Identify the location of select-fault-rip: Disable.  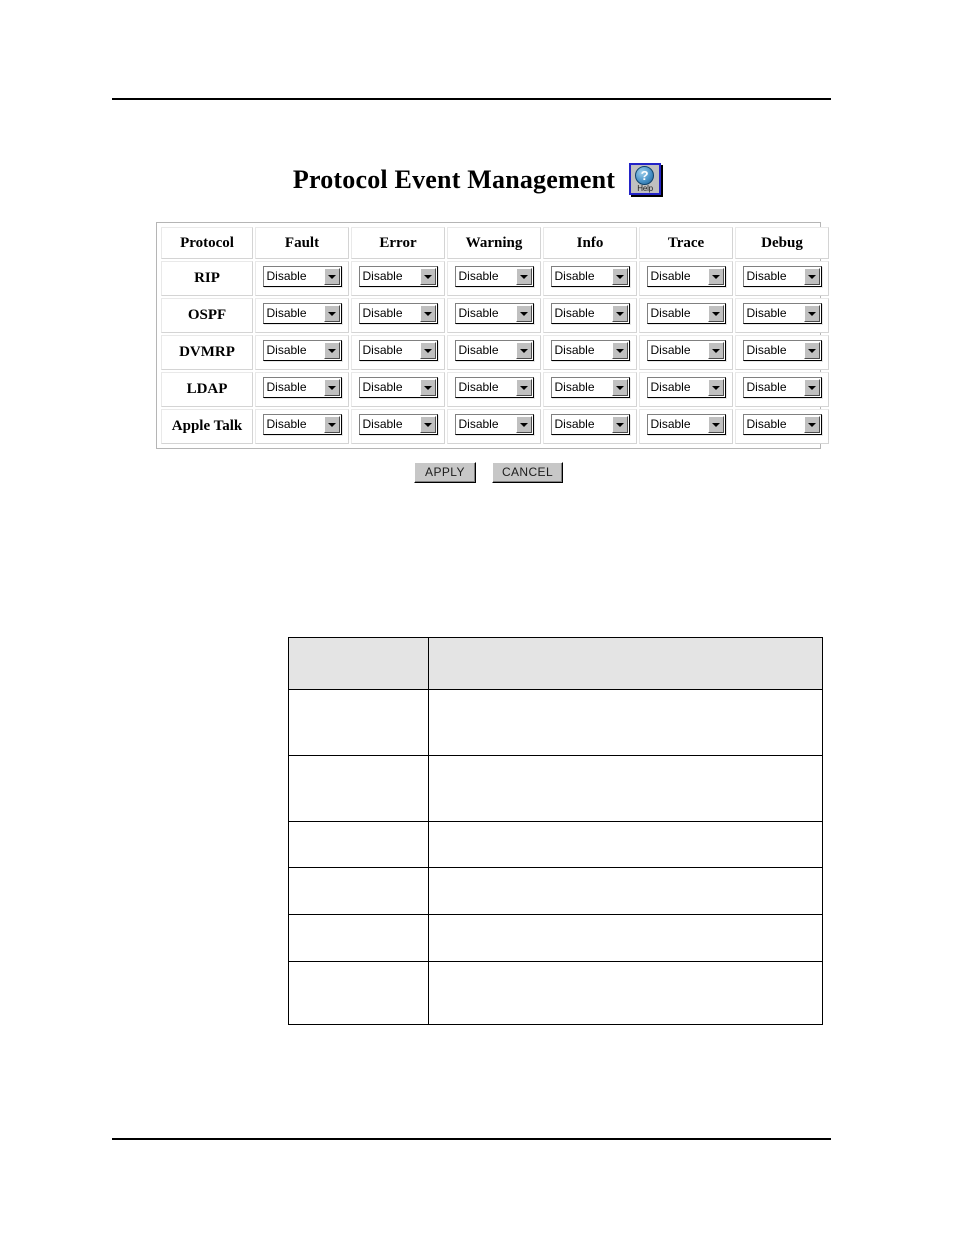
(302, 276).